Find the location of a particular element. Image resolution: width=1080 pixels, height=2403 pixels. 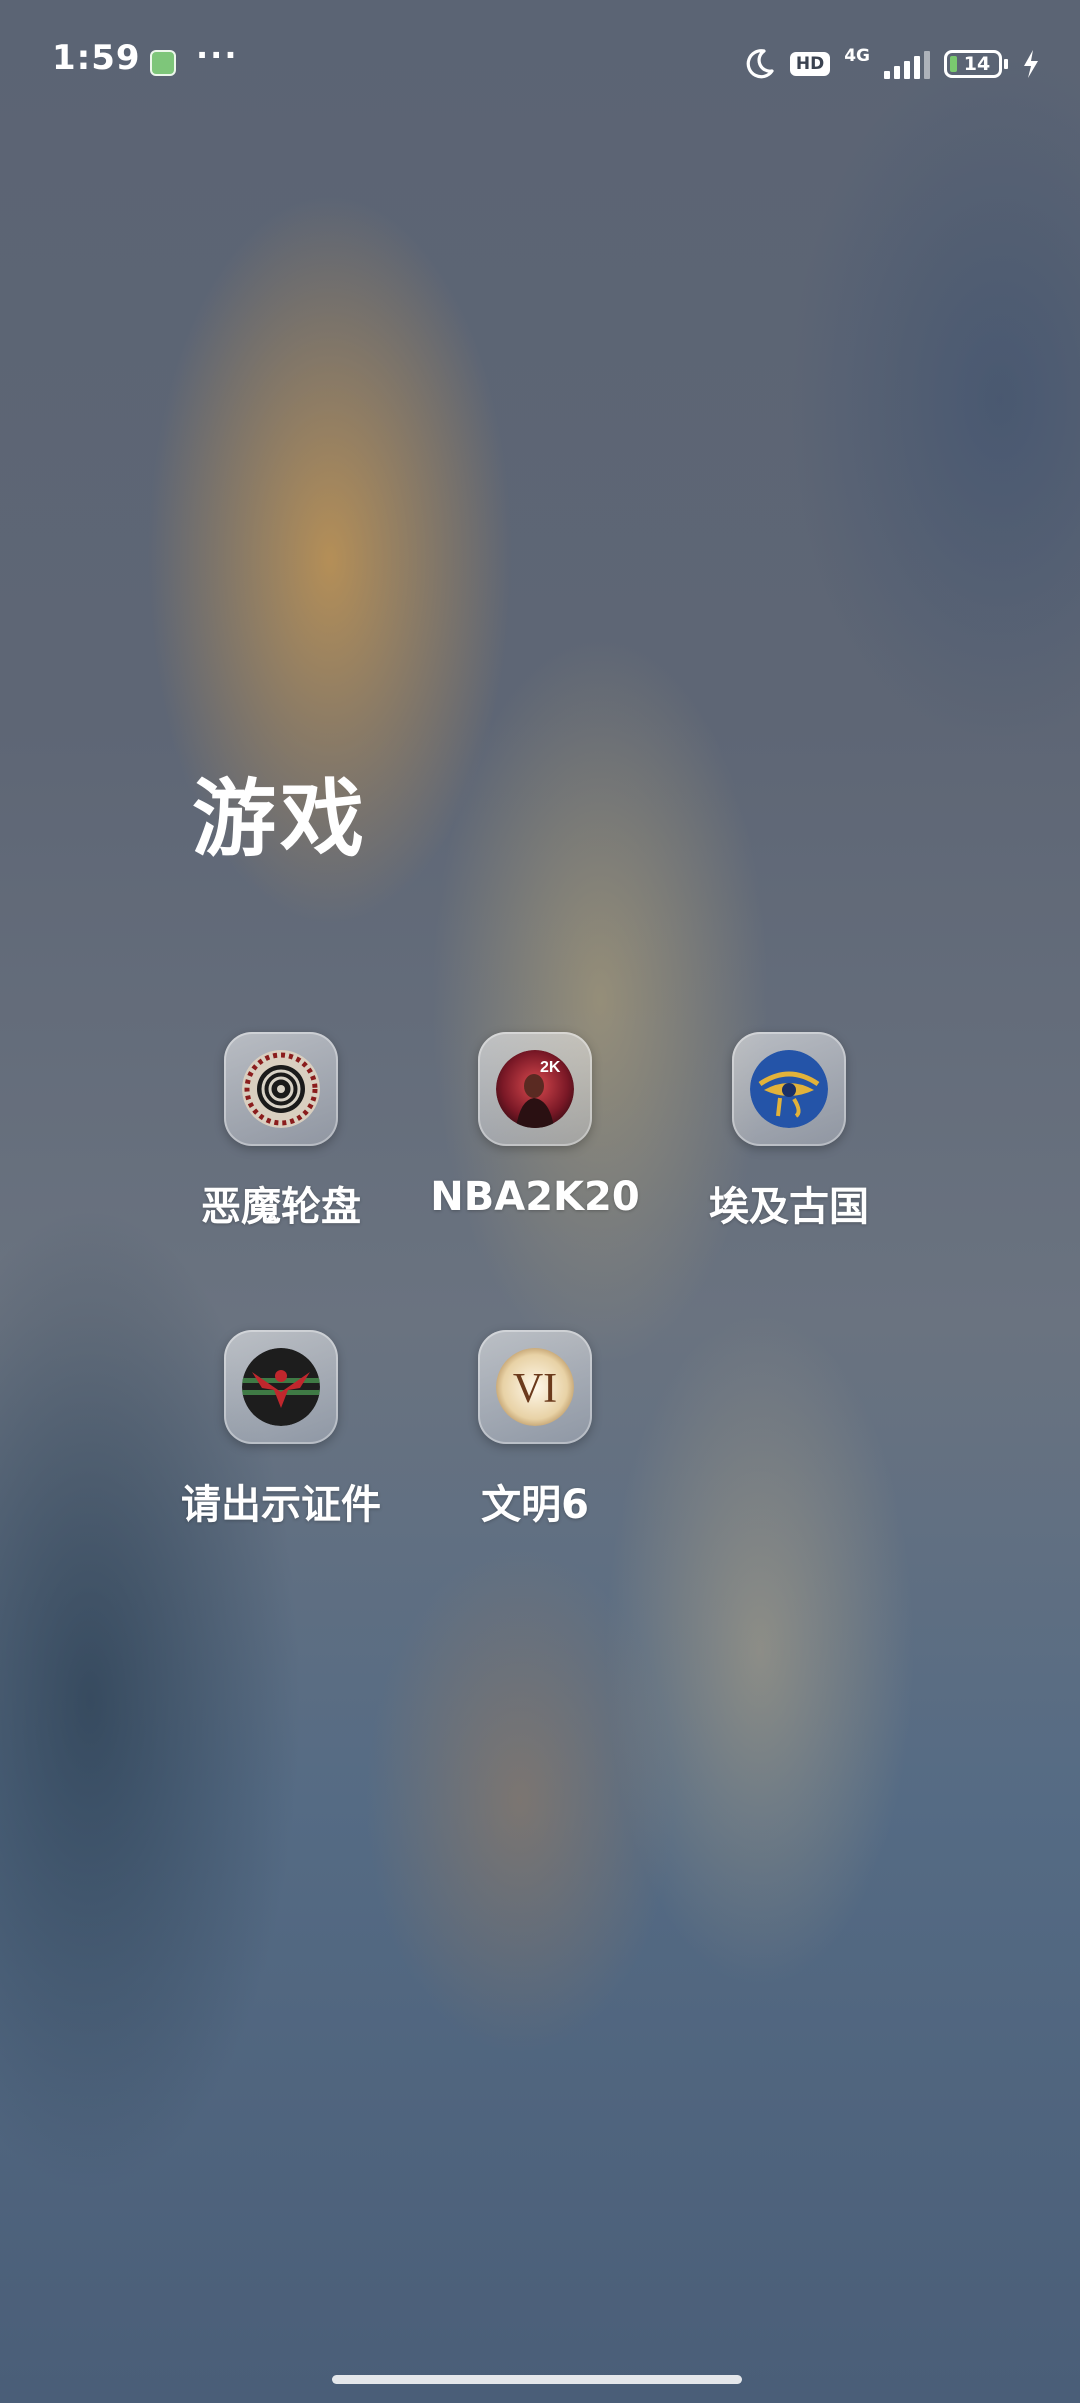

battery-fill is located at coordinates (953, 64).